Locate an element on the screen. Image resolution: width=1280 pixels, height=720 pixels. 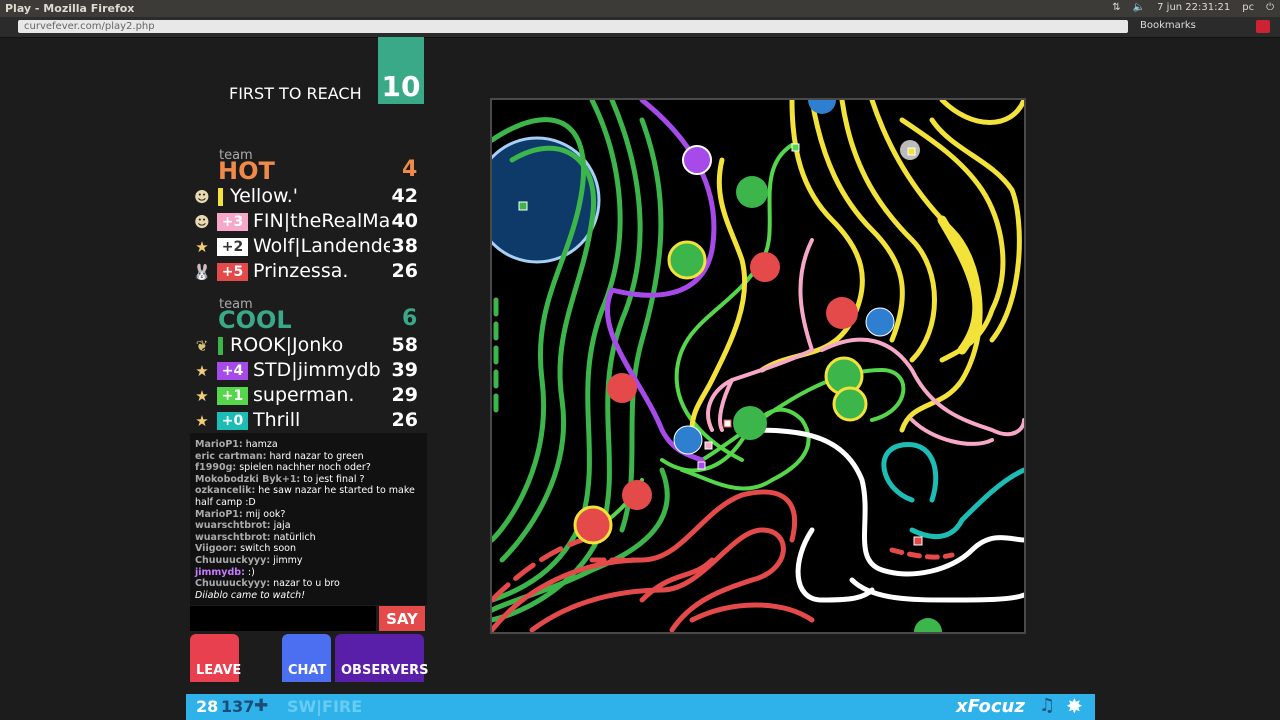
chat-message: Chuuuuckyyy: jimmy is located at coordinates (311, 561).